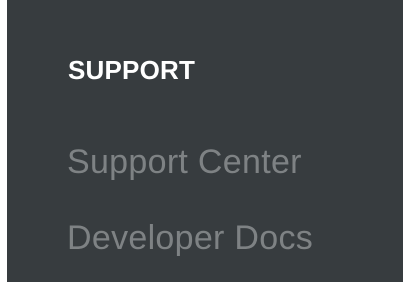 This screenshot has height=282, width=410. I want to click on developer-docs-link: Developer Docs, so click(190, 238).